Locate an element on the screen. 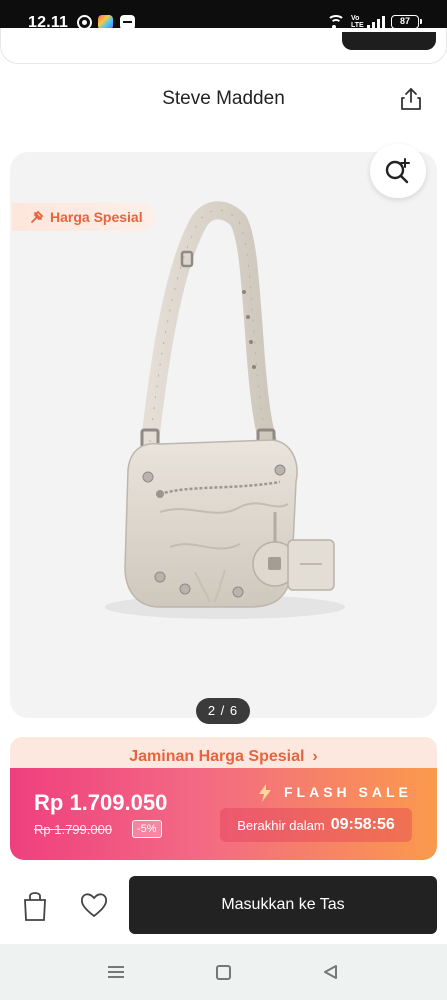  page-title: Steve Madden is located at coordinates (223, 98).